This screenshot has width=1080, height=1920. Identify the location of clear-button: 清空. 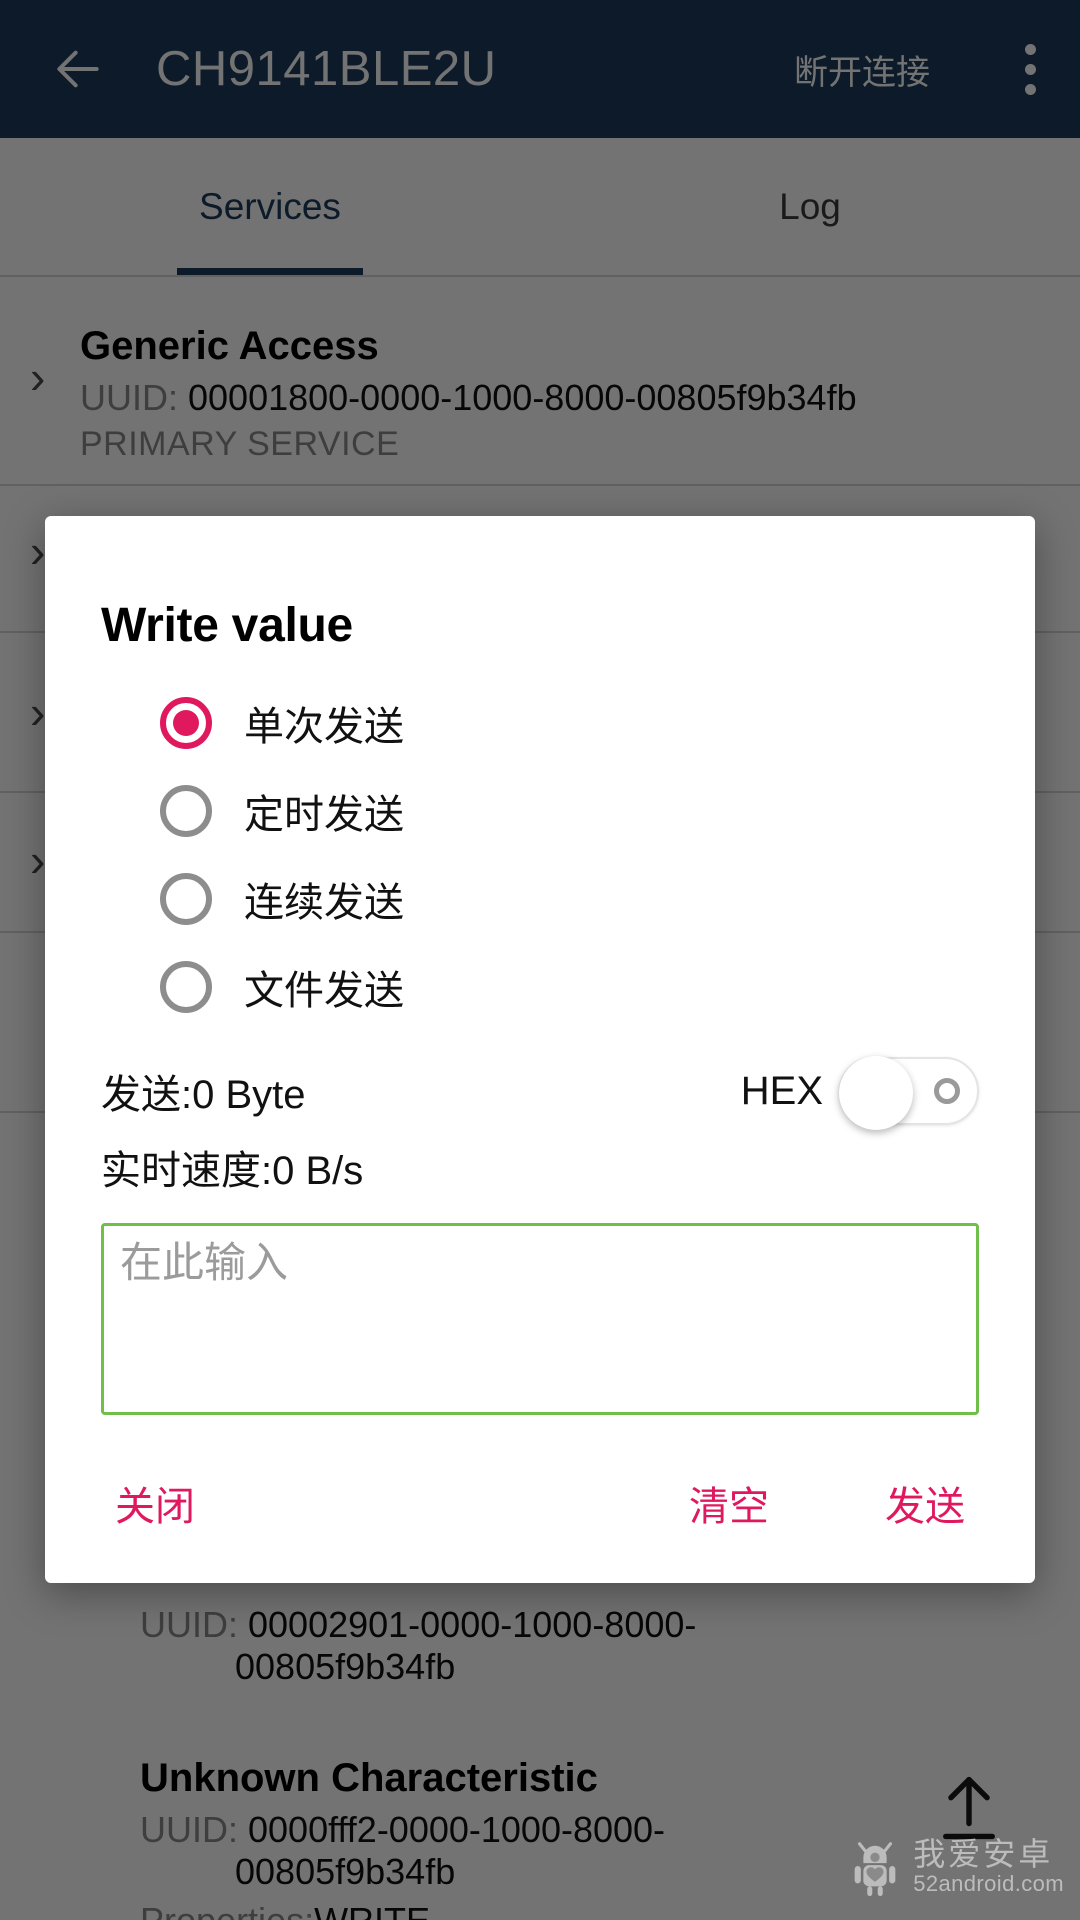
(729, 1503).